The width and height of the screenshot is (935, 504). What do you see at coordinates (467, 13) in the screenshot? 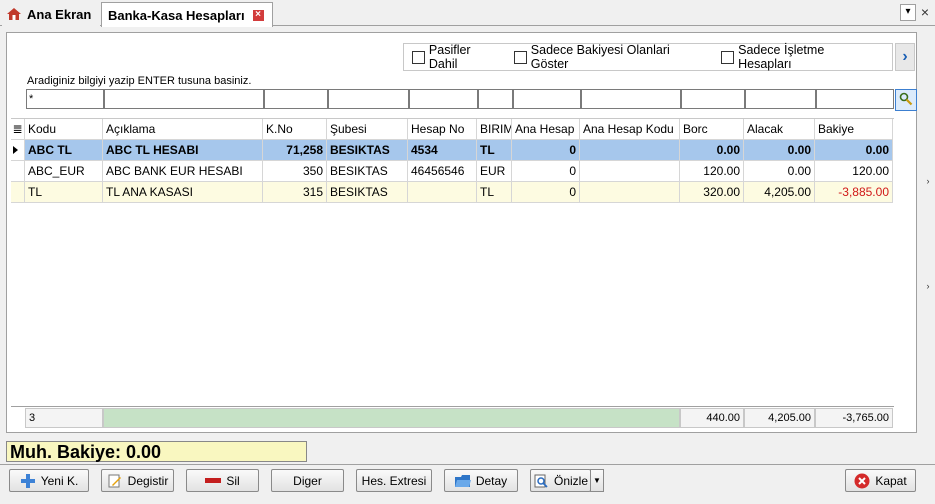
I see `tab-strip: Ana Ekran Banka-Kasa Hesapları × ▾ ×` at bounding box center [467, 13].